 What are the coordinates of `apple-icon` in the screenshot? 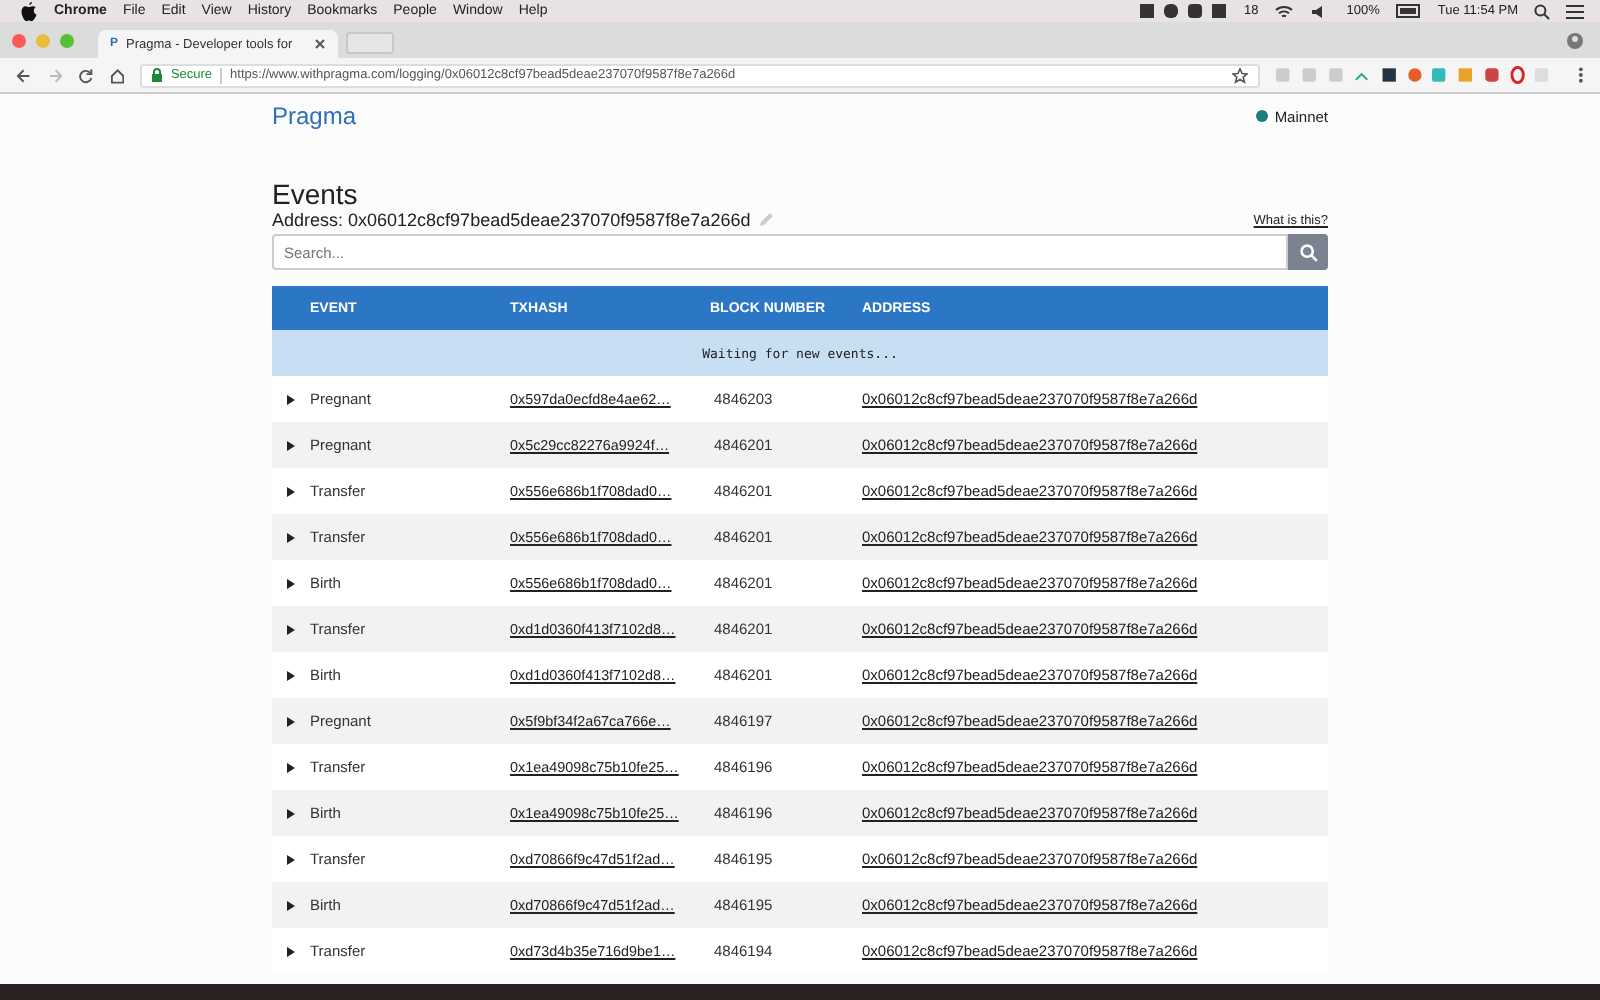 It's located at (29, 11).